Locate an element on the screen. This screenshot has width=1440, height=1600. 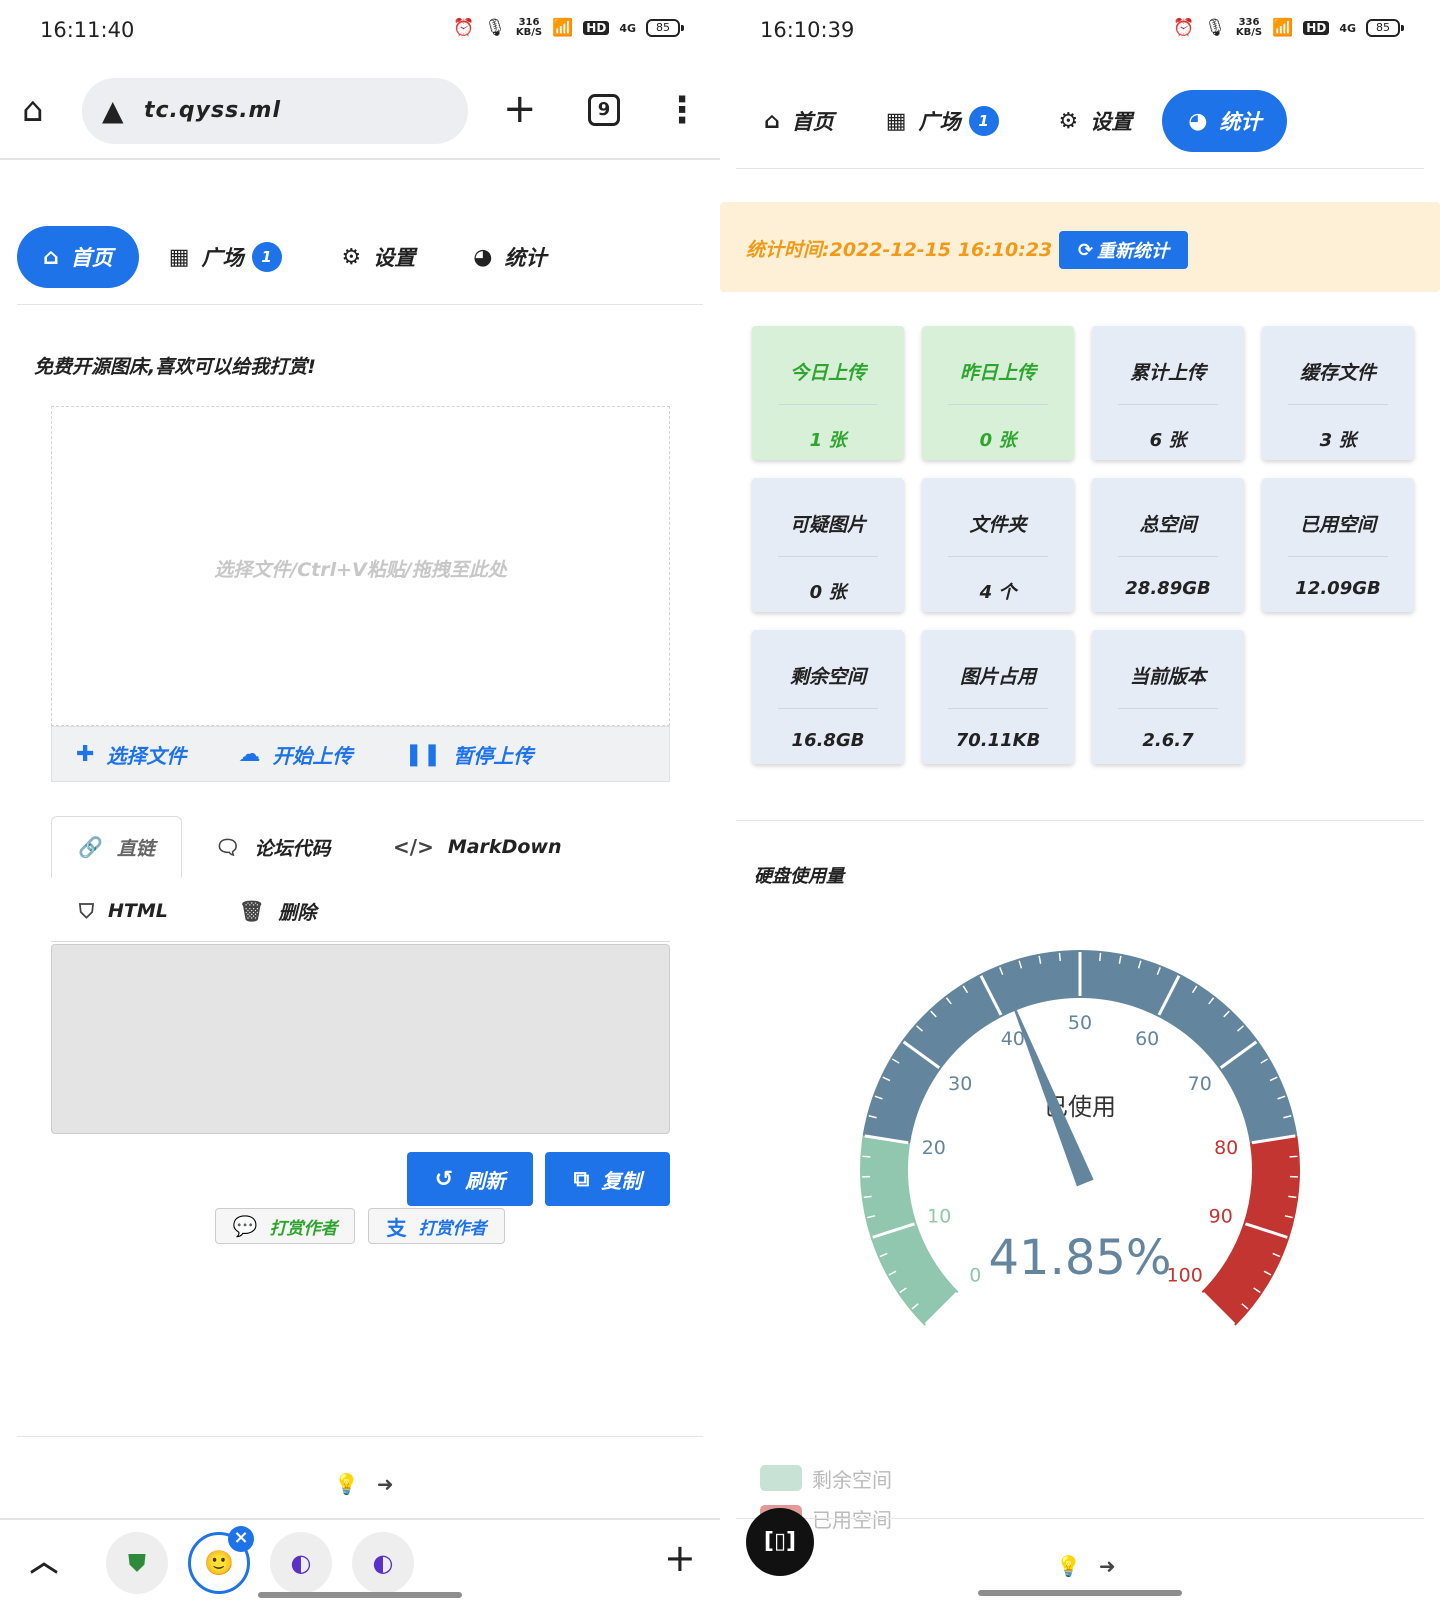
link-output-textarea is located at coordinates (360, 1039).